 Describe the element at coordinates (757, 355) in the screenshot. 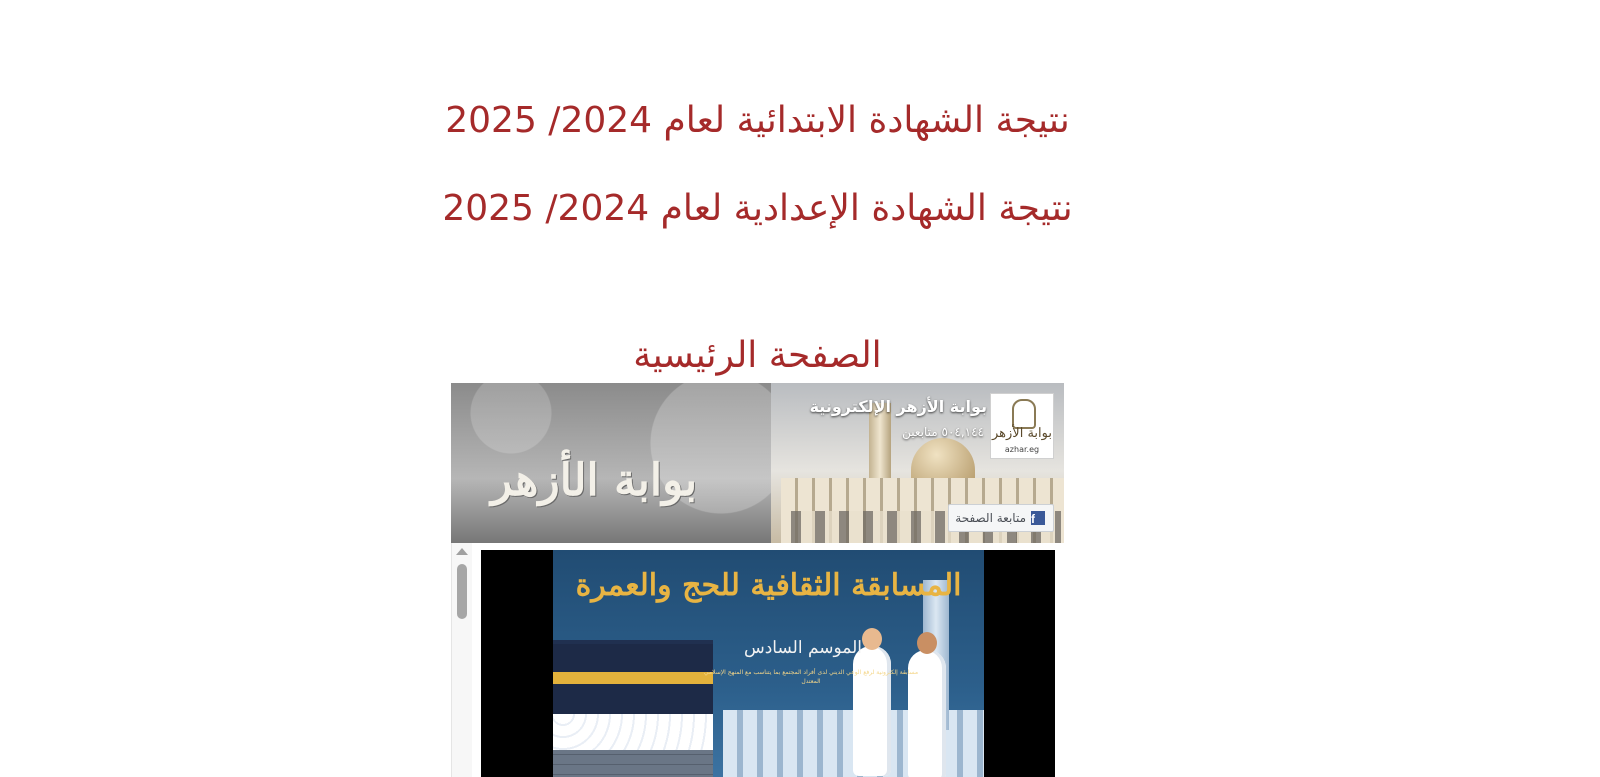

I see `home-page-heading: الصفحة الرئيسية` at that location.